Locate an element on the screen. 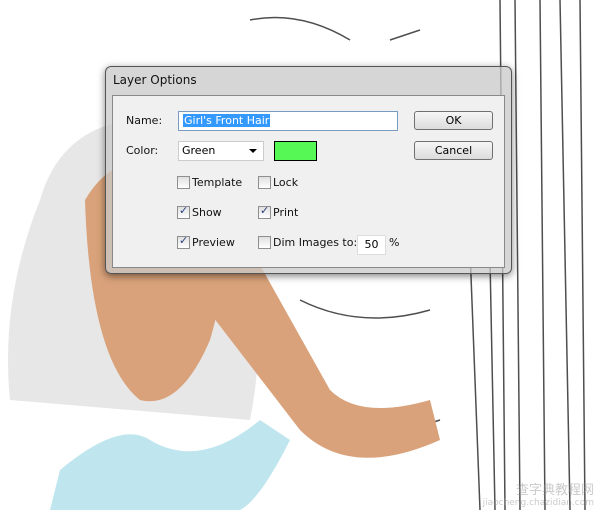 The image size is (600, 510). watermark: 查字典教程网 jiaocheng.chazidian.com is located at coordinates (538, 493).